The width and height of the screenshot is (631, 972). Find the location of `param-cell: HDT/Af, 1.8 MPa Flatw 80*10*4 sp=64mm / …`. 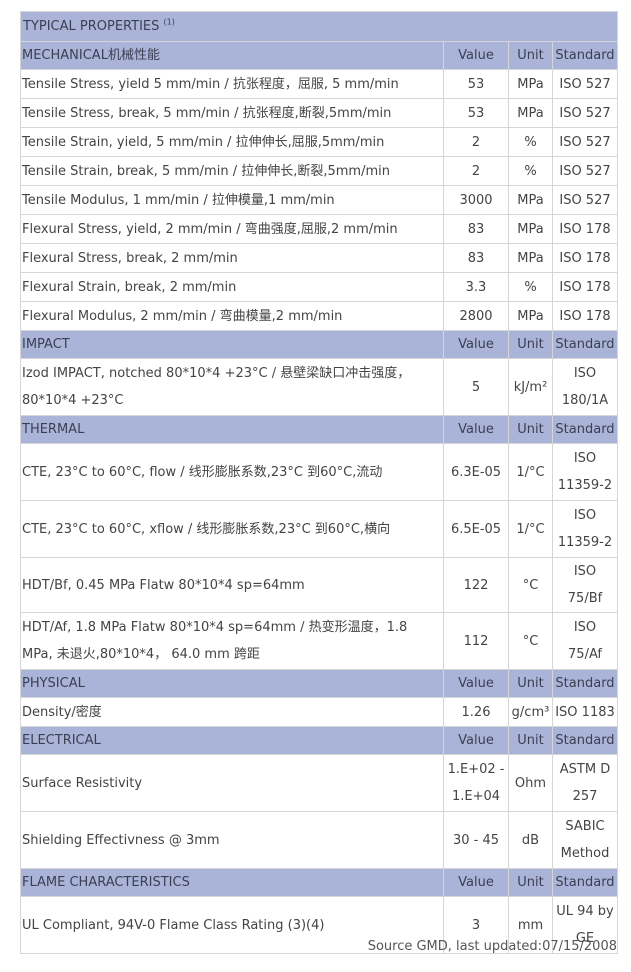

param-cell: HDT/Af, 1.8 MPa Flatw 80*10*4 sp=64mm / … is located at coordinates (232, 641).